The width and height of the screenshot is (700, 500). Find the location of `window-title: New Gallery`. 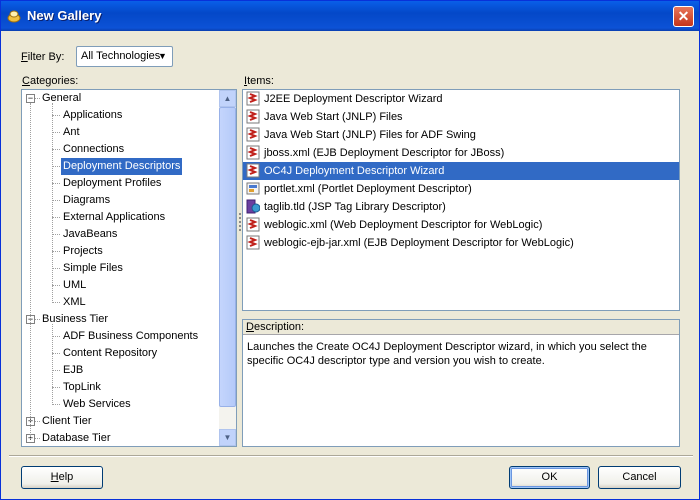

window-title: New Gallery is located at coordinates (64, 15).